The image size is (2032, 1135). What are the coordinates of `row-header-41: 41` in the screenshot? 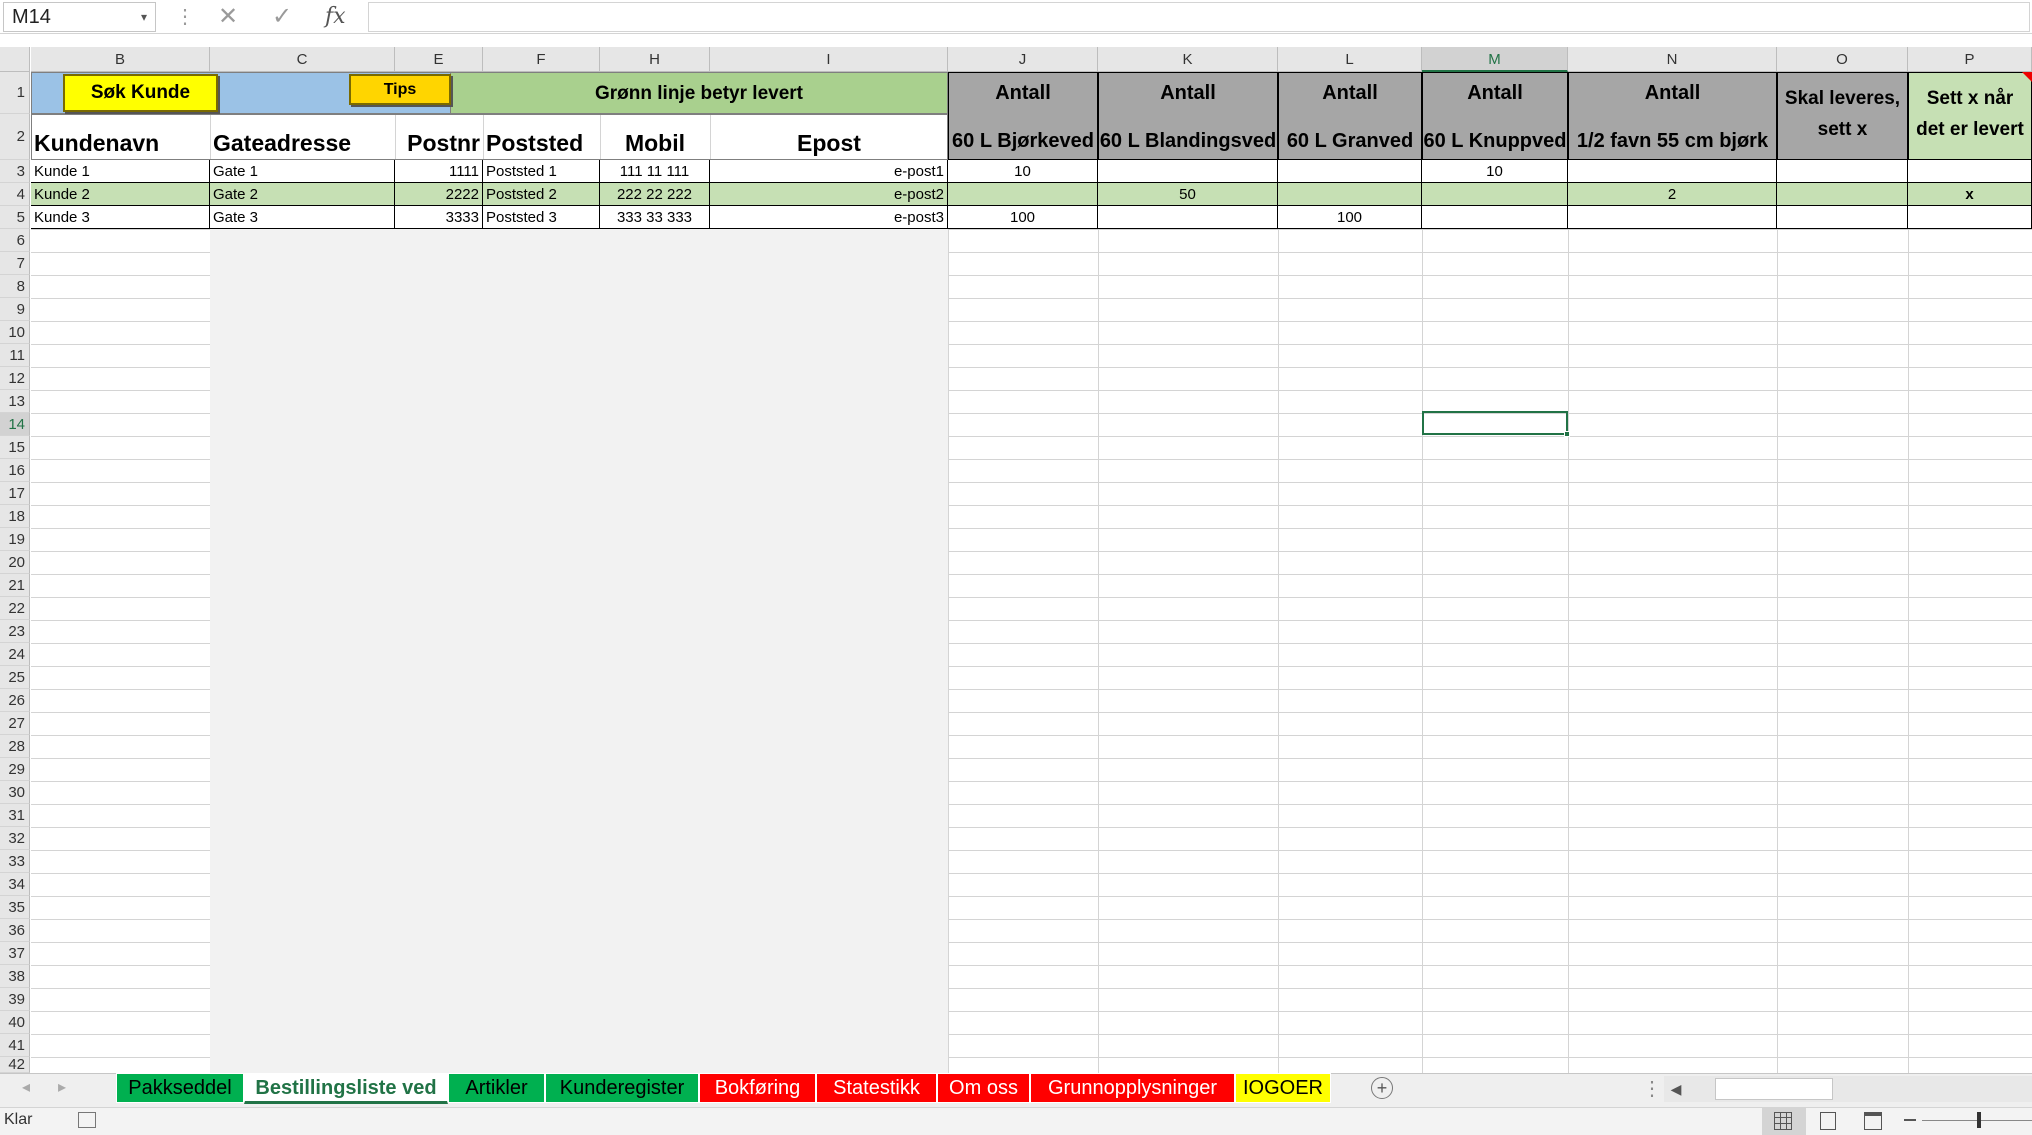 It's located at (15, 1045).